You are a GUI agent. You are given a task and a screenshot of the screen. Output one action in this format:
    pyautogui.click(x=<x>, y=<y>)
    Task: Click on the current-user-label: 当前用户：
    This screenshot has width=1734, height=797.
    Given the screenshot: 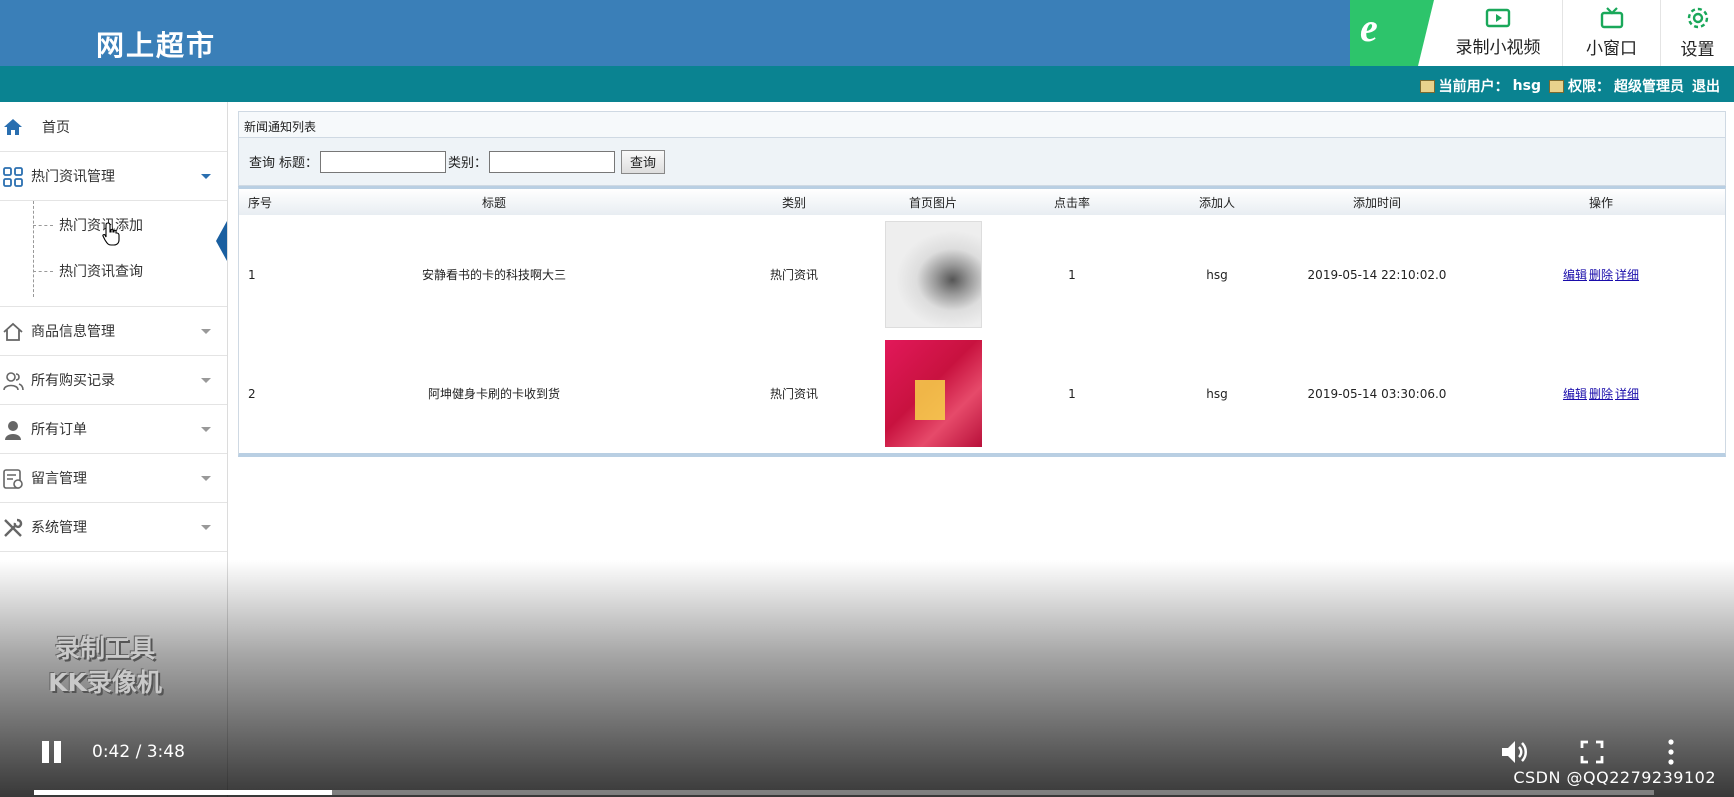 What is the action you would take?
    pyautogui.click(x=1473, y=87)
    